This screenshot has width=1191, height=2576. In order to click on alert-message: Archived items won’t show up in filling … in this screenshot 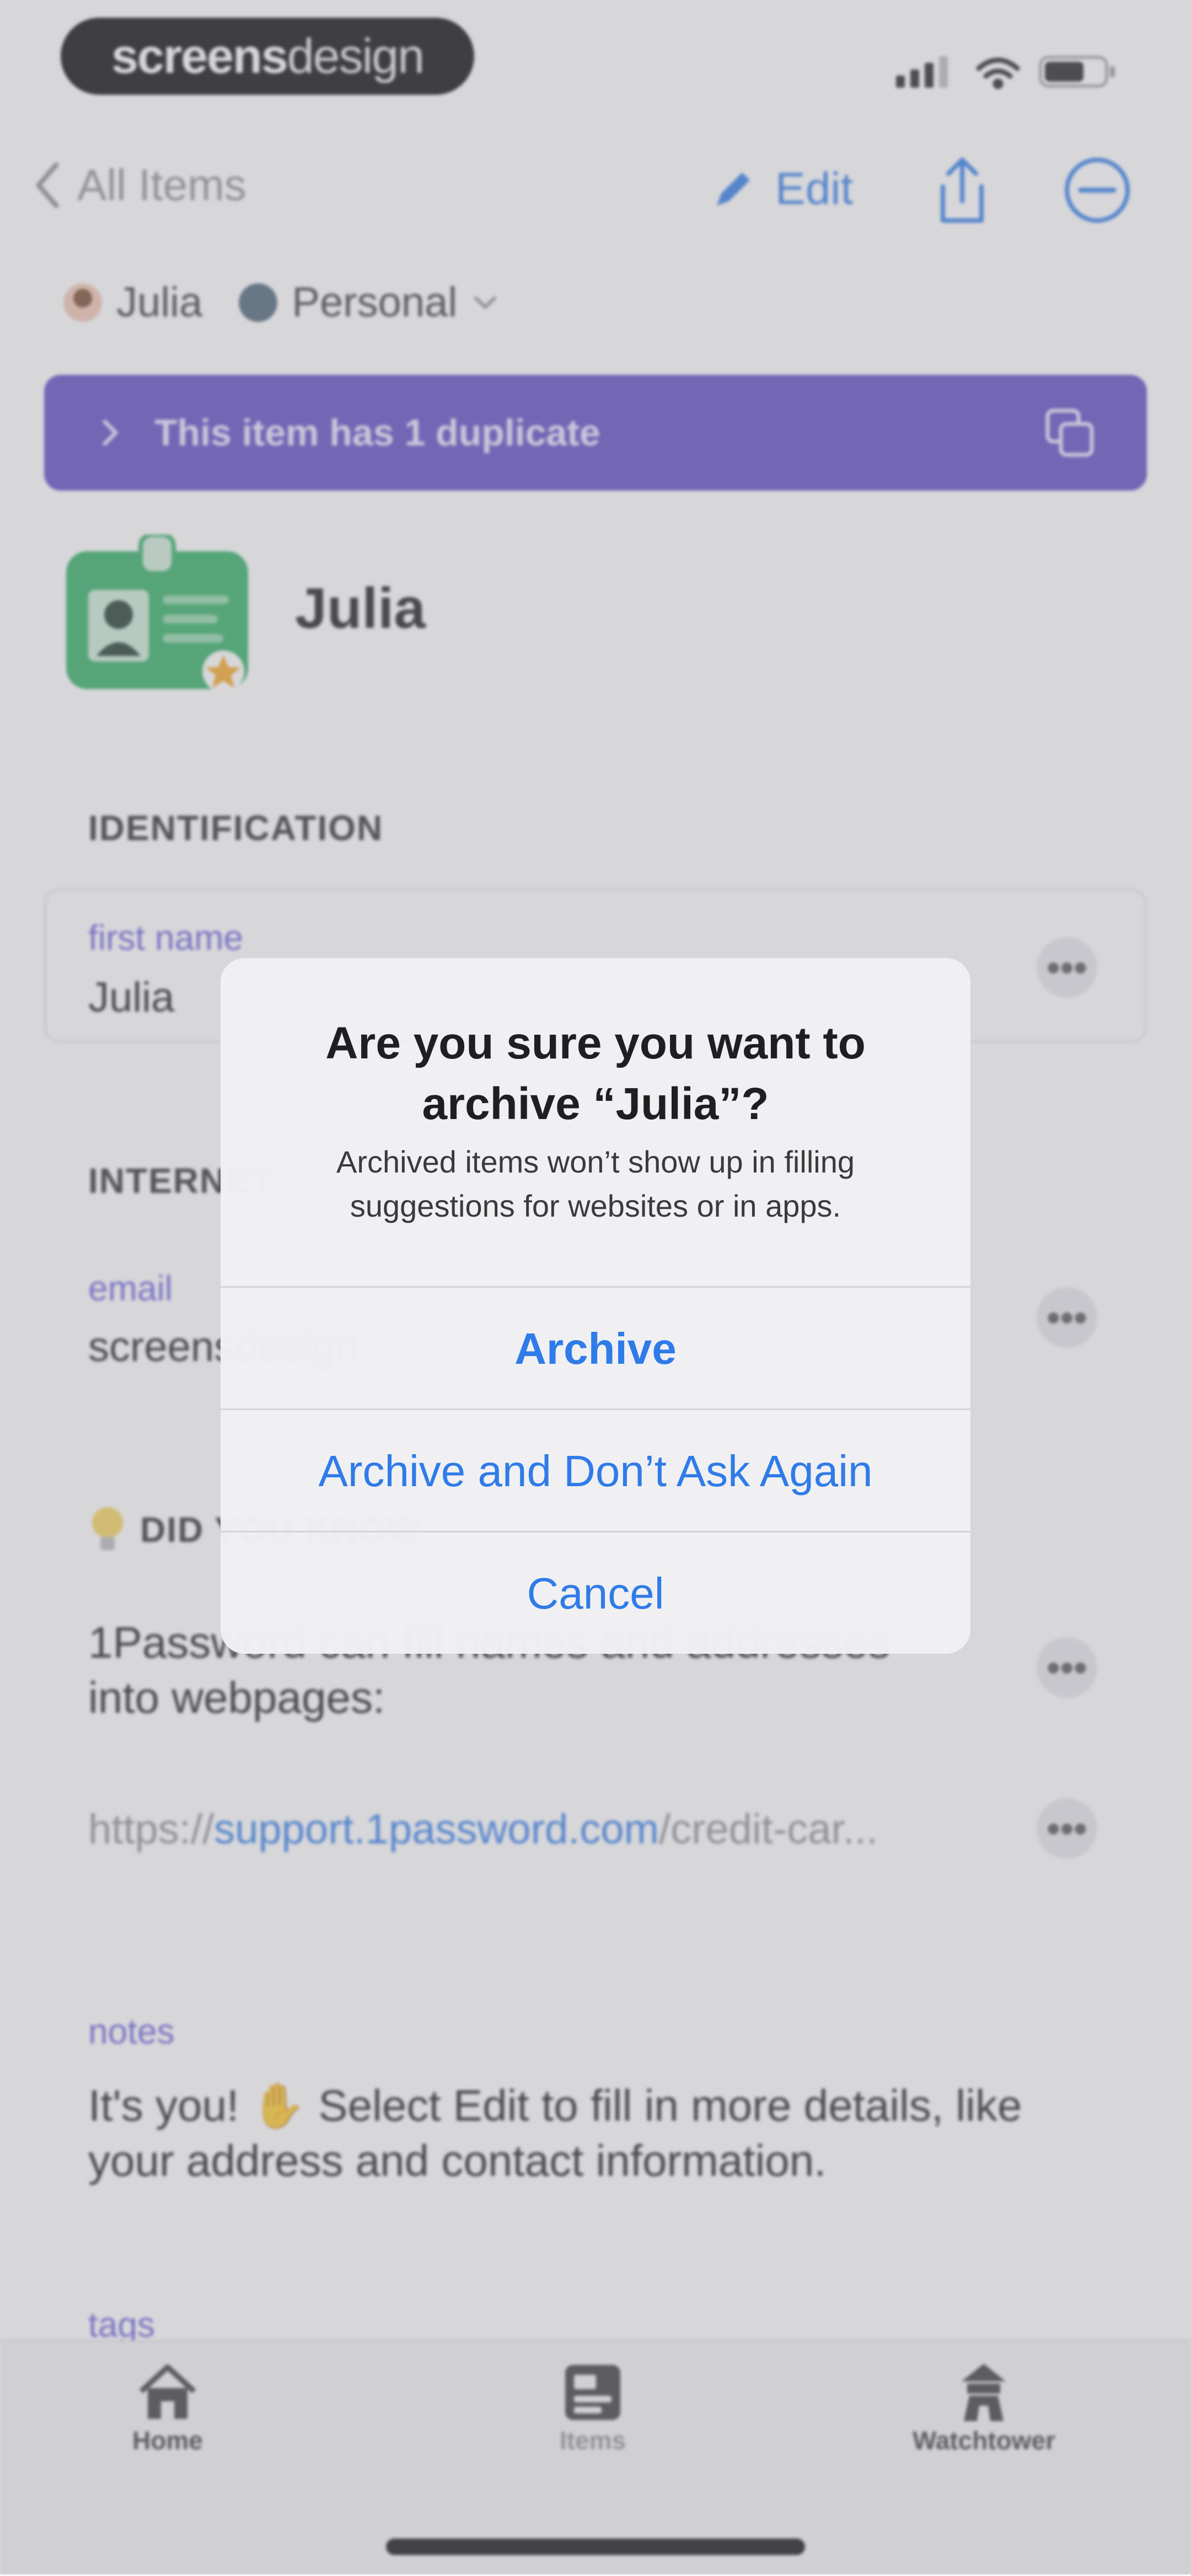, I will do `click(595, 1183)`.